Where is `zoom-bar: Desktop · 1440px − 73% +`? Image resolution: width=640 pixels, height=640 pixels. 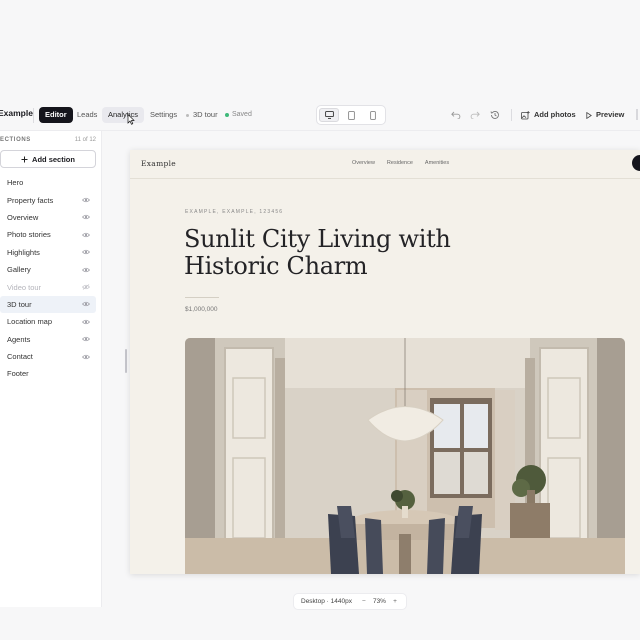
zoom-bar: Desktop · 1440px − 73% + is located at coordinates (350, 601).